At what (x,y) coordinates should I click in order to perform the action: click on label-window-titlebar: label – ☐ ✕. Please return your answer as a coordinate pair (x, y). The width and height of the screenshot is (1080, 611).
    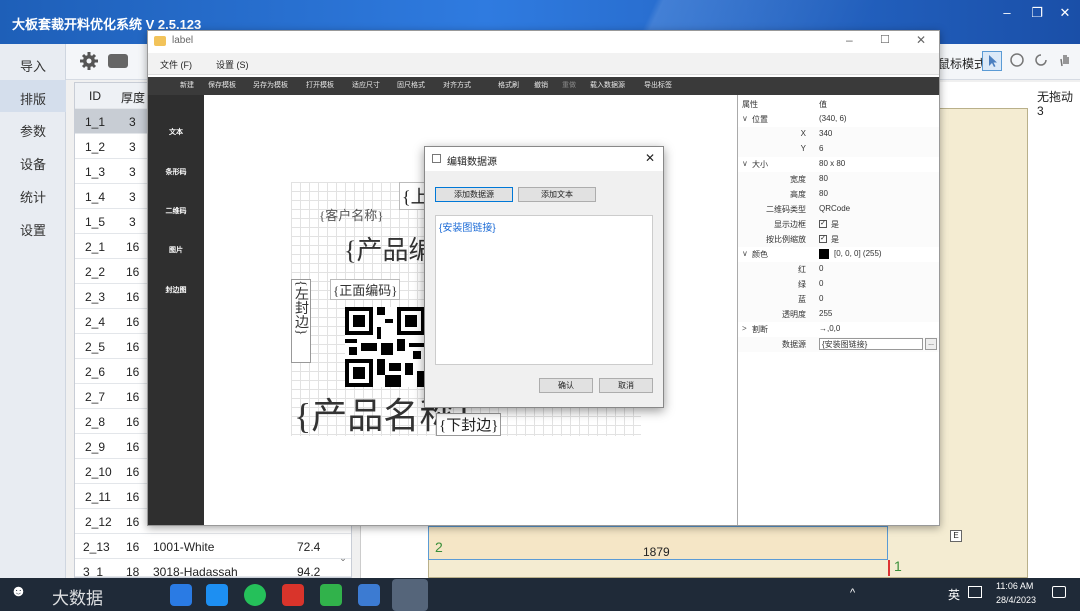
    Looking at the image, I should click on (543, 42).